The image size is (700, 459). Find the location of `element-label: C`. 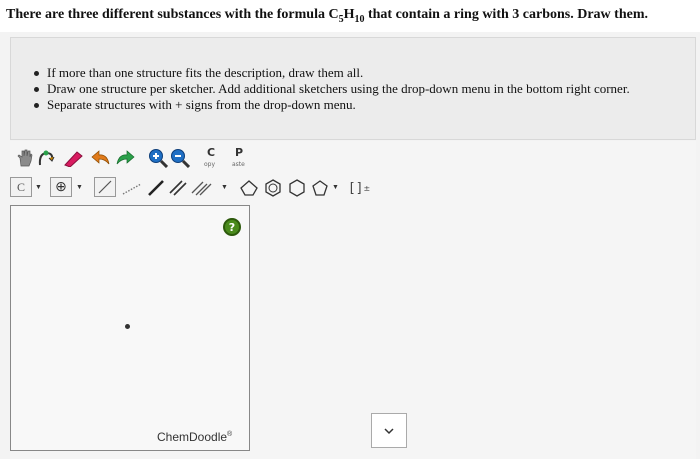

element-label: C is located at coordinates (20, 186).